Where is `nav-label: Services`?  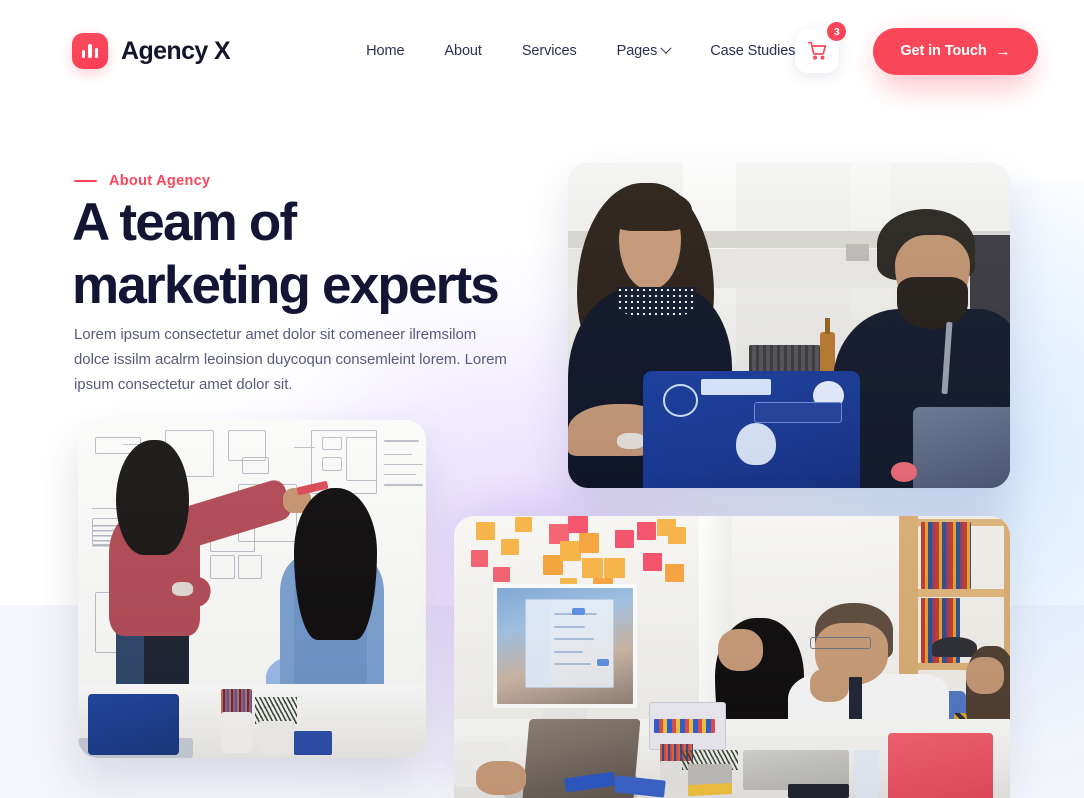
nav-label: Services is located at coordinates (549, 51).